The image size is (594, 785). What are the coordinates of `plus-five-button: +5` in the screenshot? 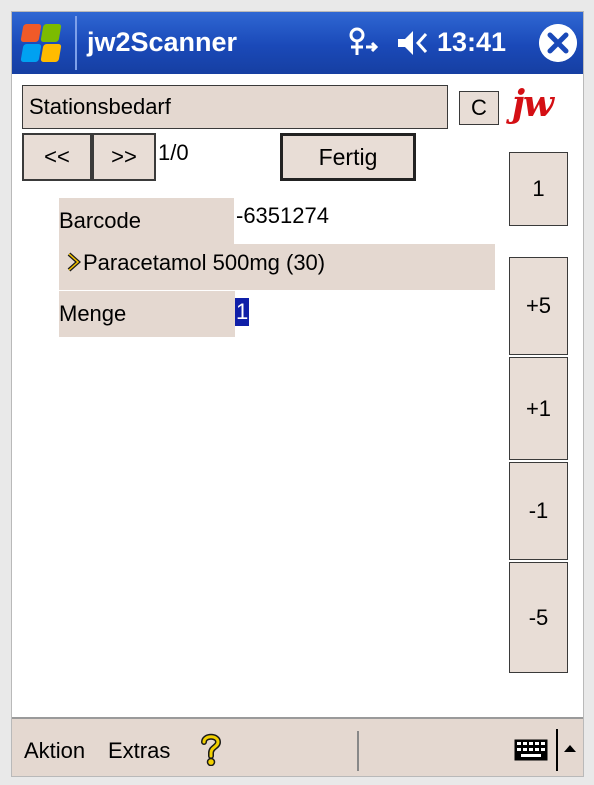 It's located at (538, 306).